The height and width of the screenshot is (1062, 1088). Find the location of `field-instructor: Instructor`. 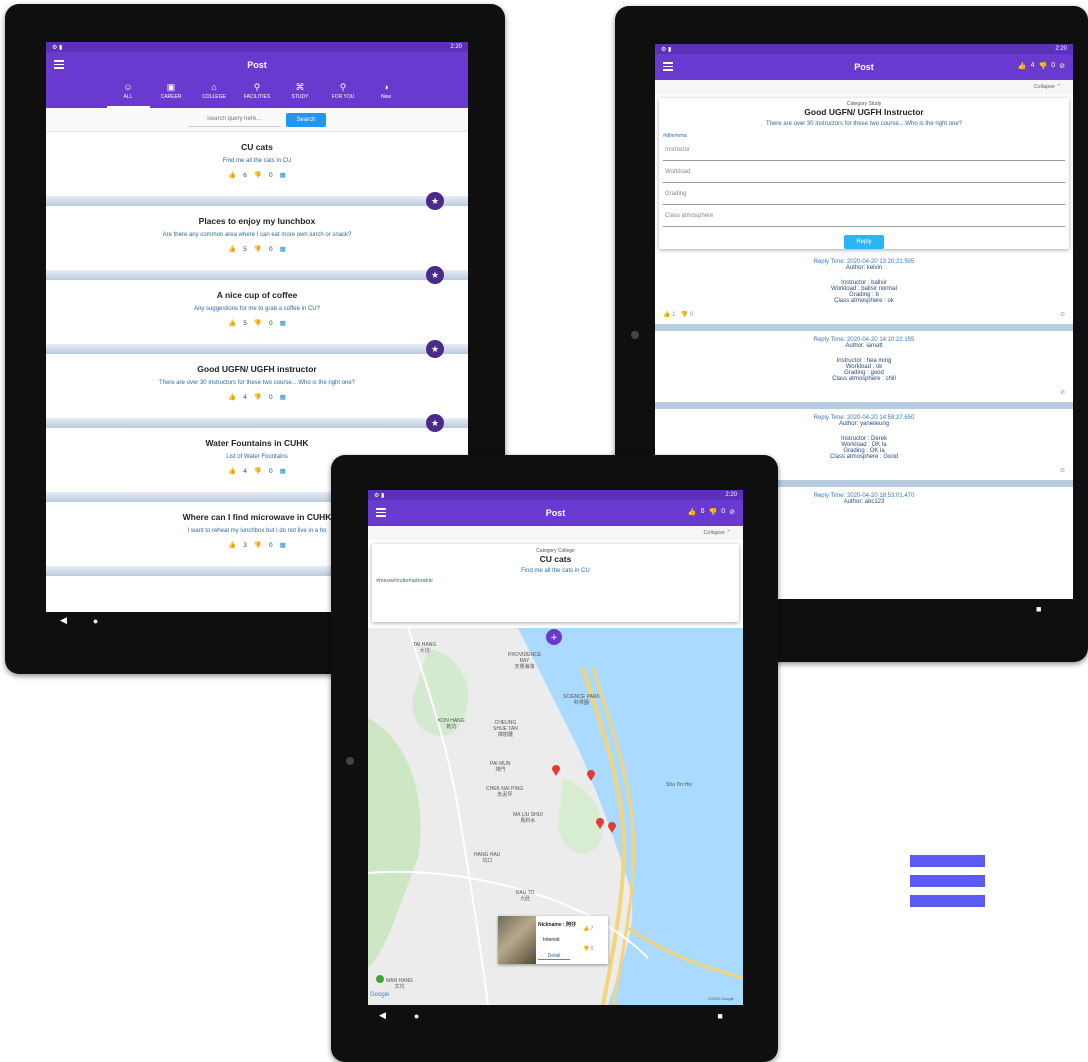

field-instructor: Instructor is located at coordinates (864, 150).